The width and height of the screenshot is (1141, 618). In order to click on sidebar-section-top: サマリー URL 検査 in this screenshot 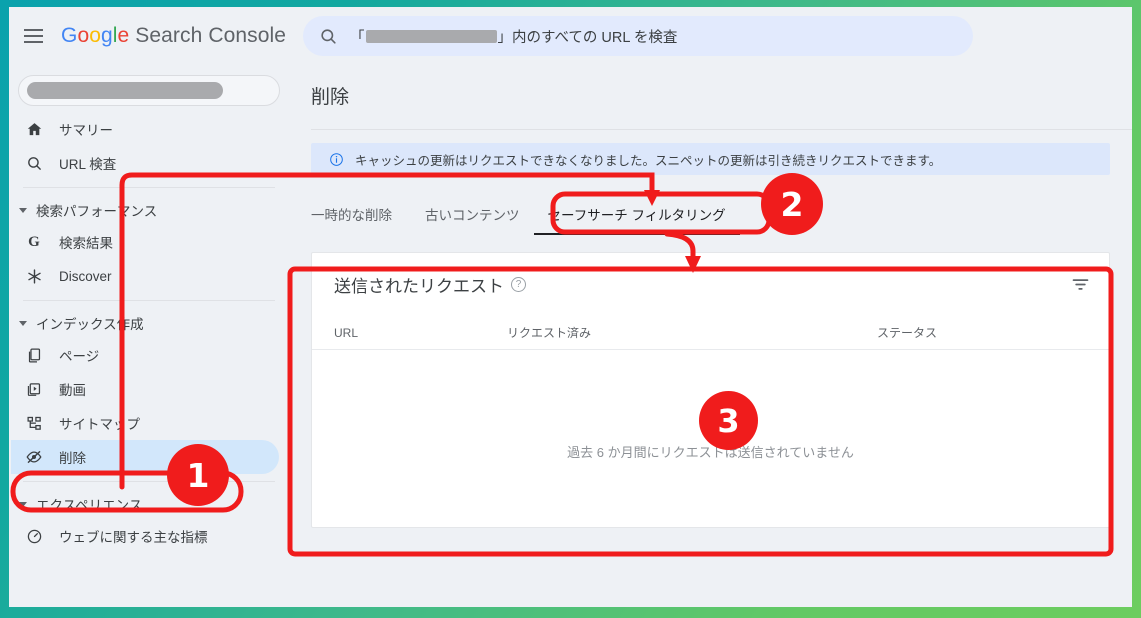, I will do `click(149, 143)`.